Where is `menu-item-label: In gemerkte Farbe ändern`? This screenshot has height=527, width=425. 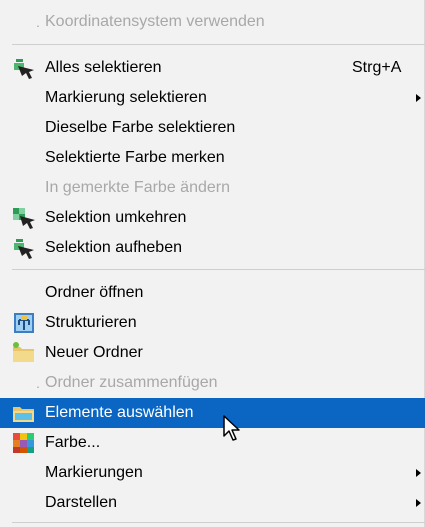
menu-item-label: In gemerkte Farbe ändern is located at coordinates (137, 187).